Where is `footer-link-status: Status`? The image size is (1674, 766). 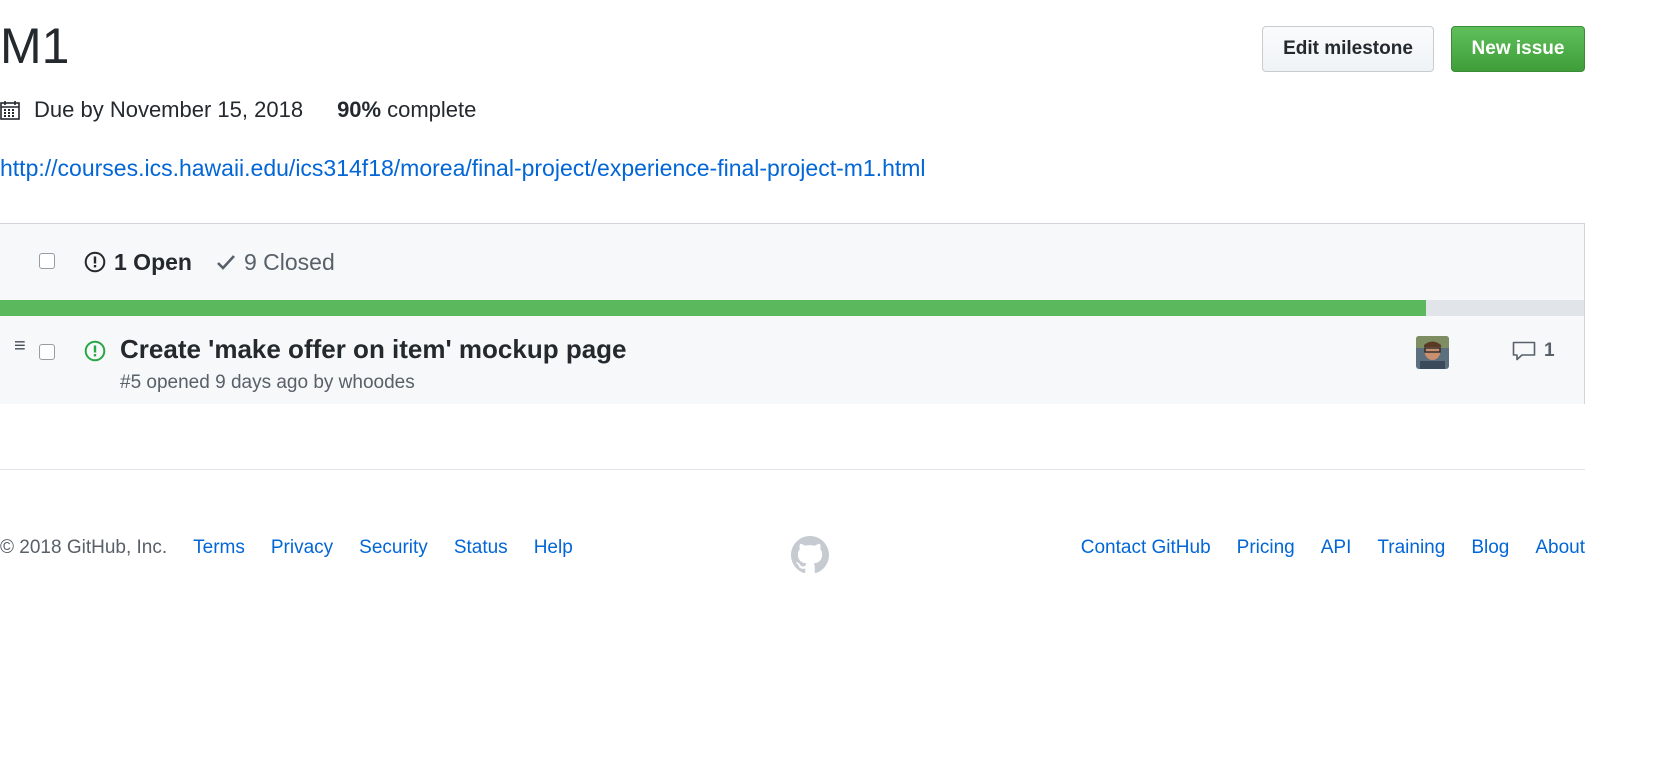
footer-link-status: Status is located at coordinates (481, 548).